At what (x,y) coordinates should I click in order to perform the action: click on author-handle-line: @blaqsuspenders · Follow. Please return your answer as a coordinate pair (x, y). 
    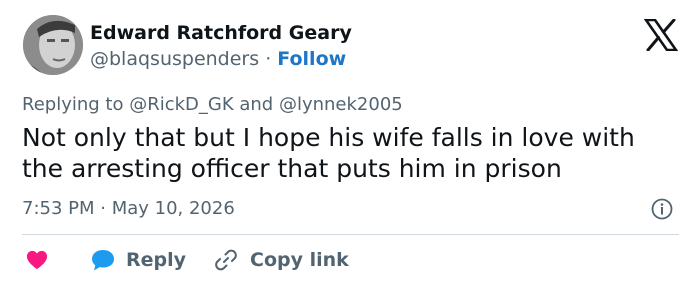
    Looking at the image, I should click on (218, 59).